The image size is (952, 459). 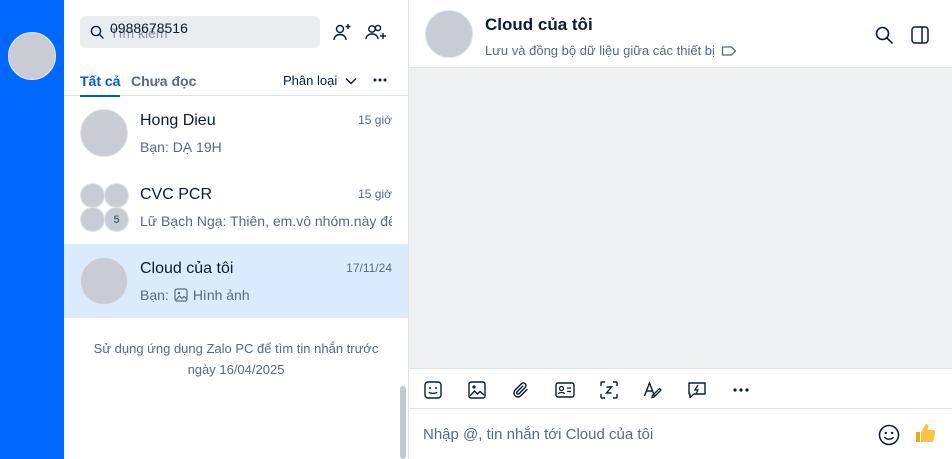 I want to click on screenshot-icon, so click(x=609, y=390).